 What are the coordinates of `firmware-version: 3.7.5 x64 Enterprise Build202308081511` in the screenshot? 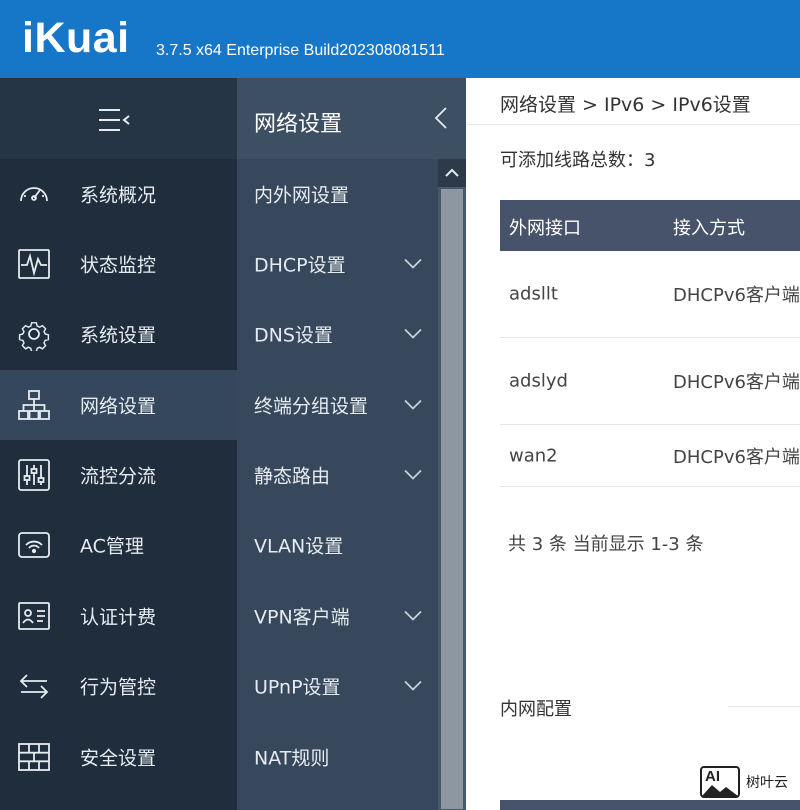 It's located at (300, 50).